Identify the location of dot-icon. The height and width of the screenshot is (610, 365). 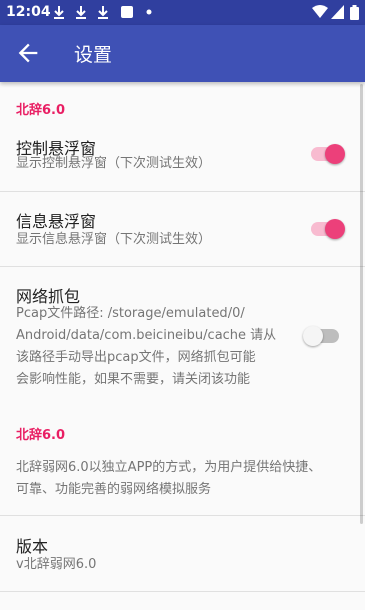
(149, 12).